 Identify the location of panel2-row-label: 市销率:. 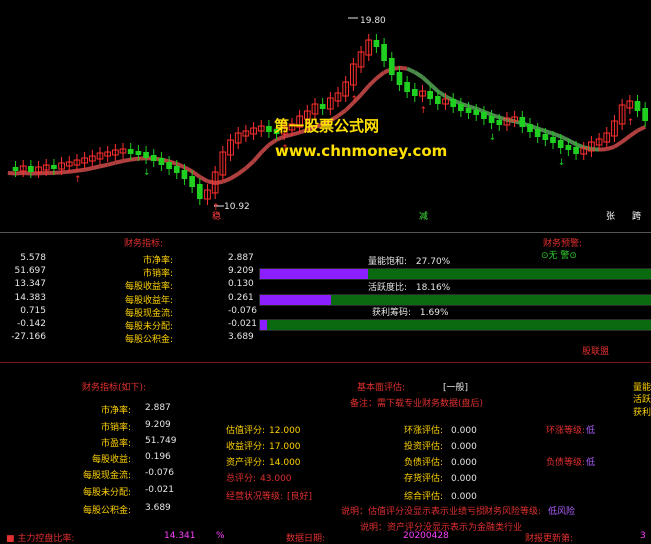
(116, 426).